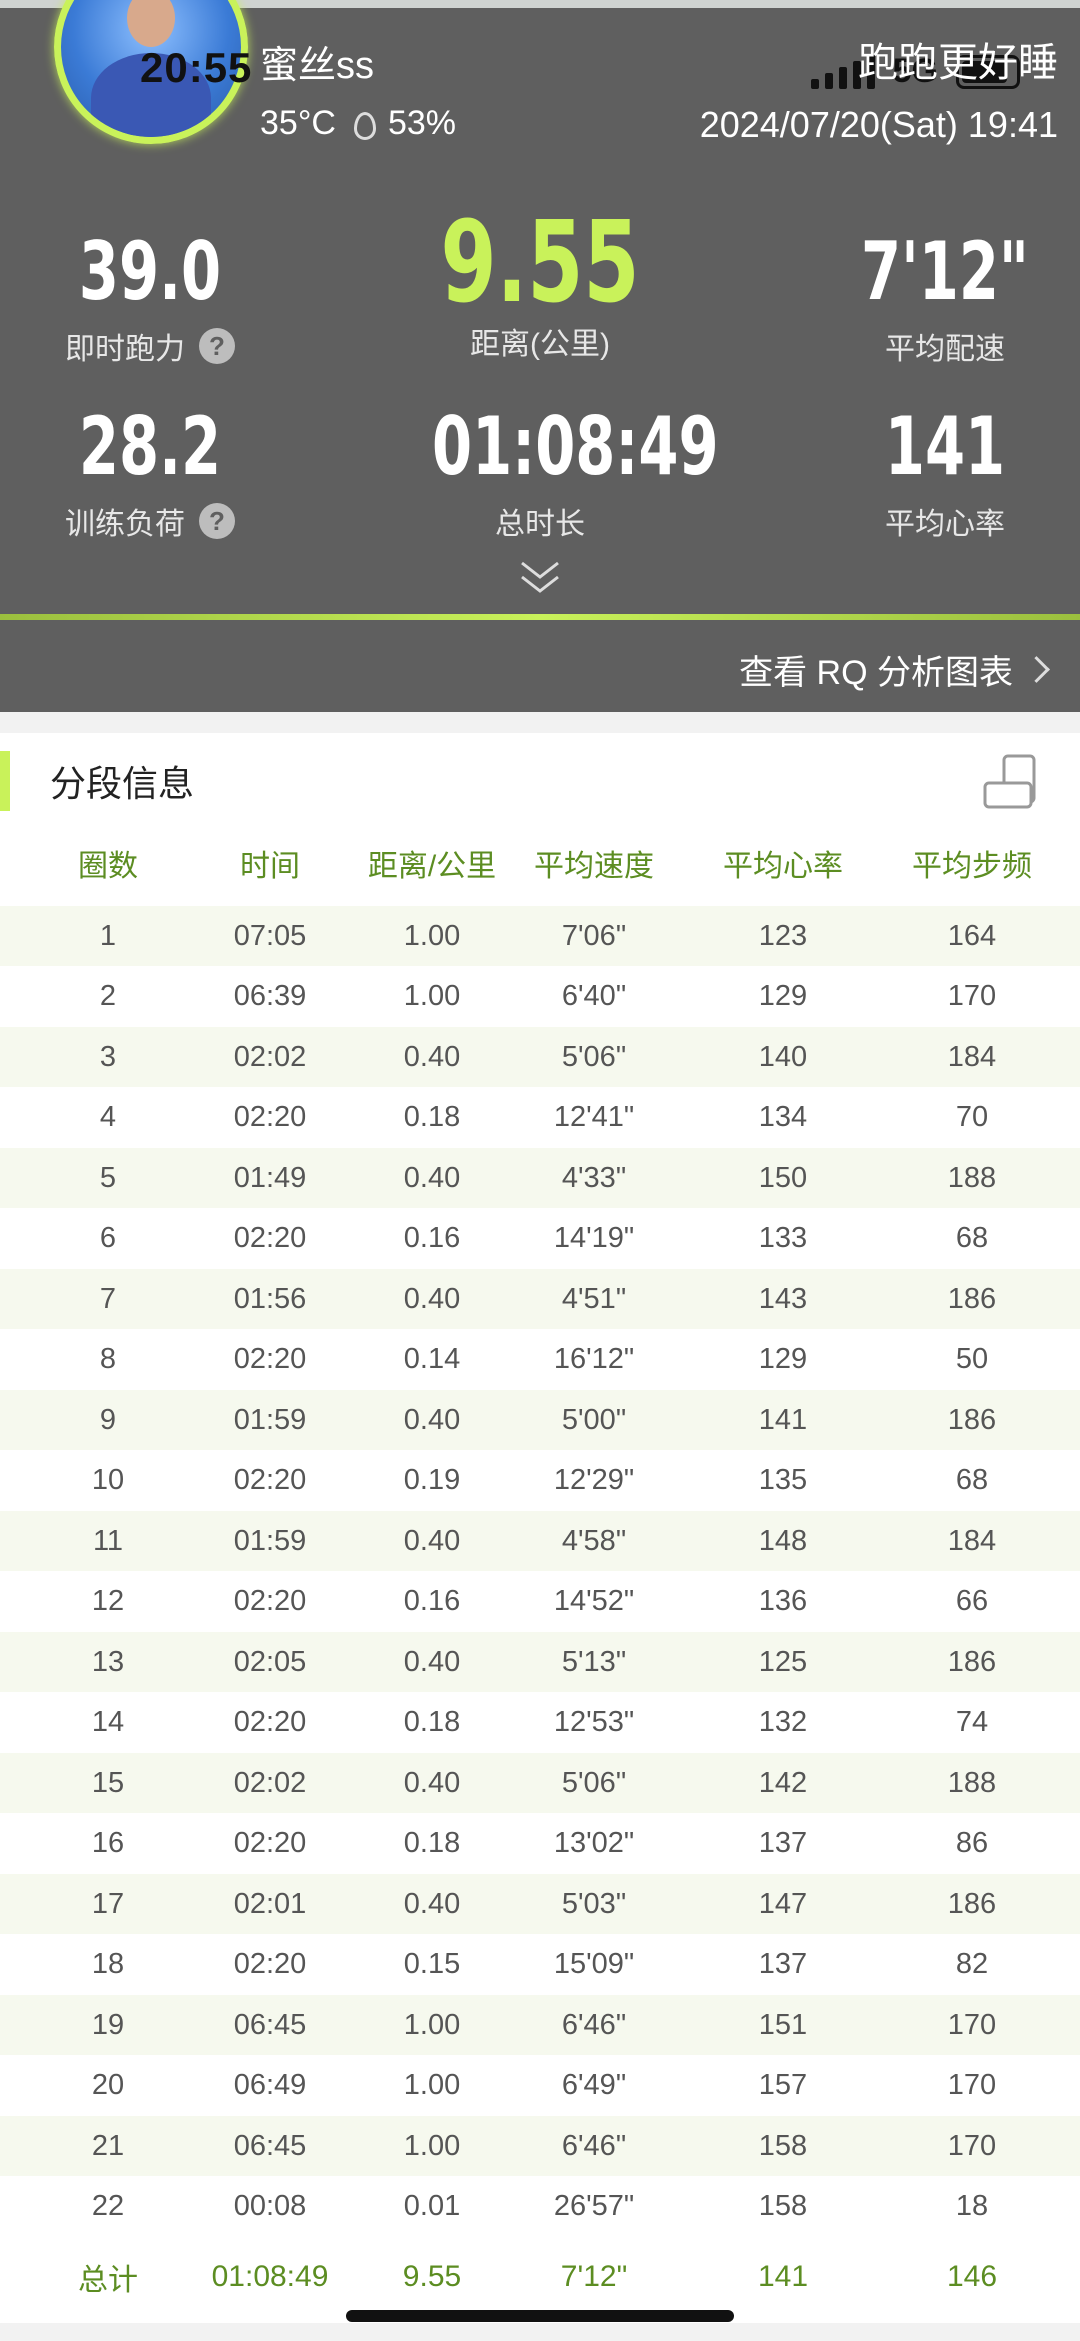  I want to click on table-cell: 06:45, so click(270, 2024).